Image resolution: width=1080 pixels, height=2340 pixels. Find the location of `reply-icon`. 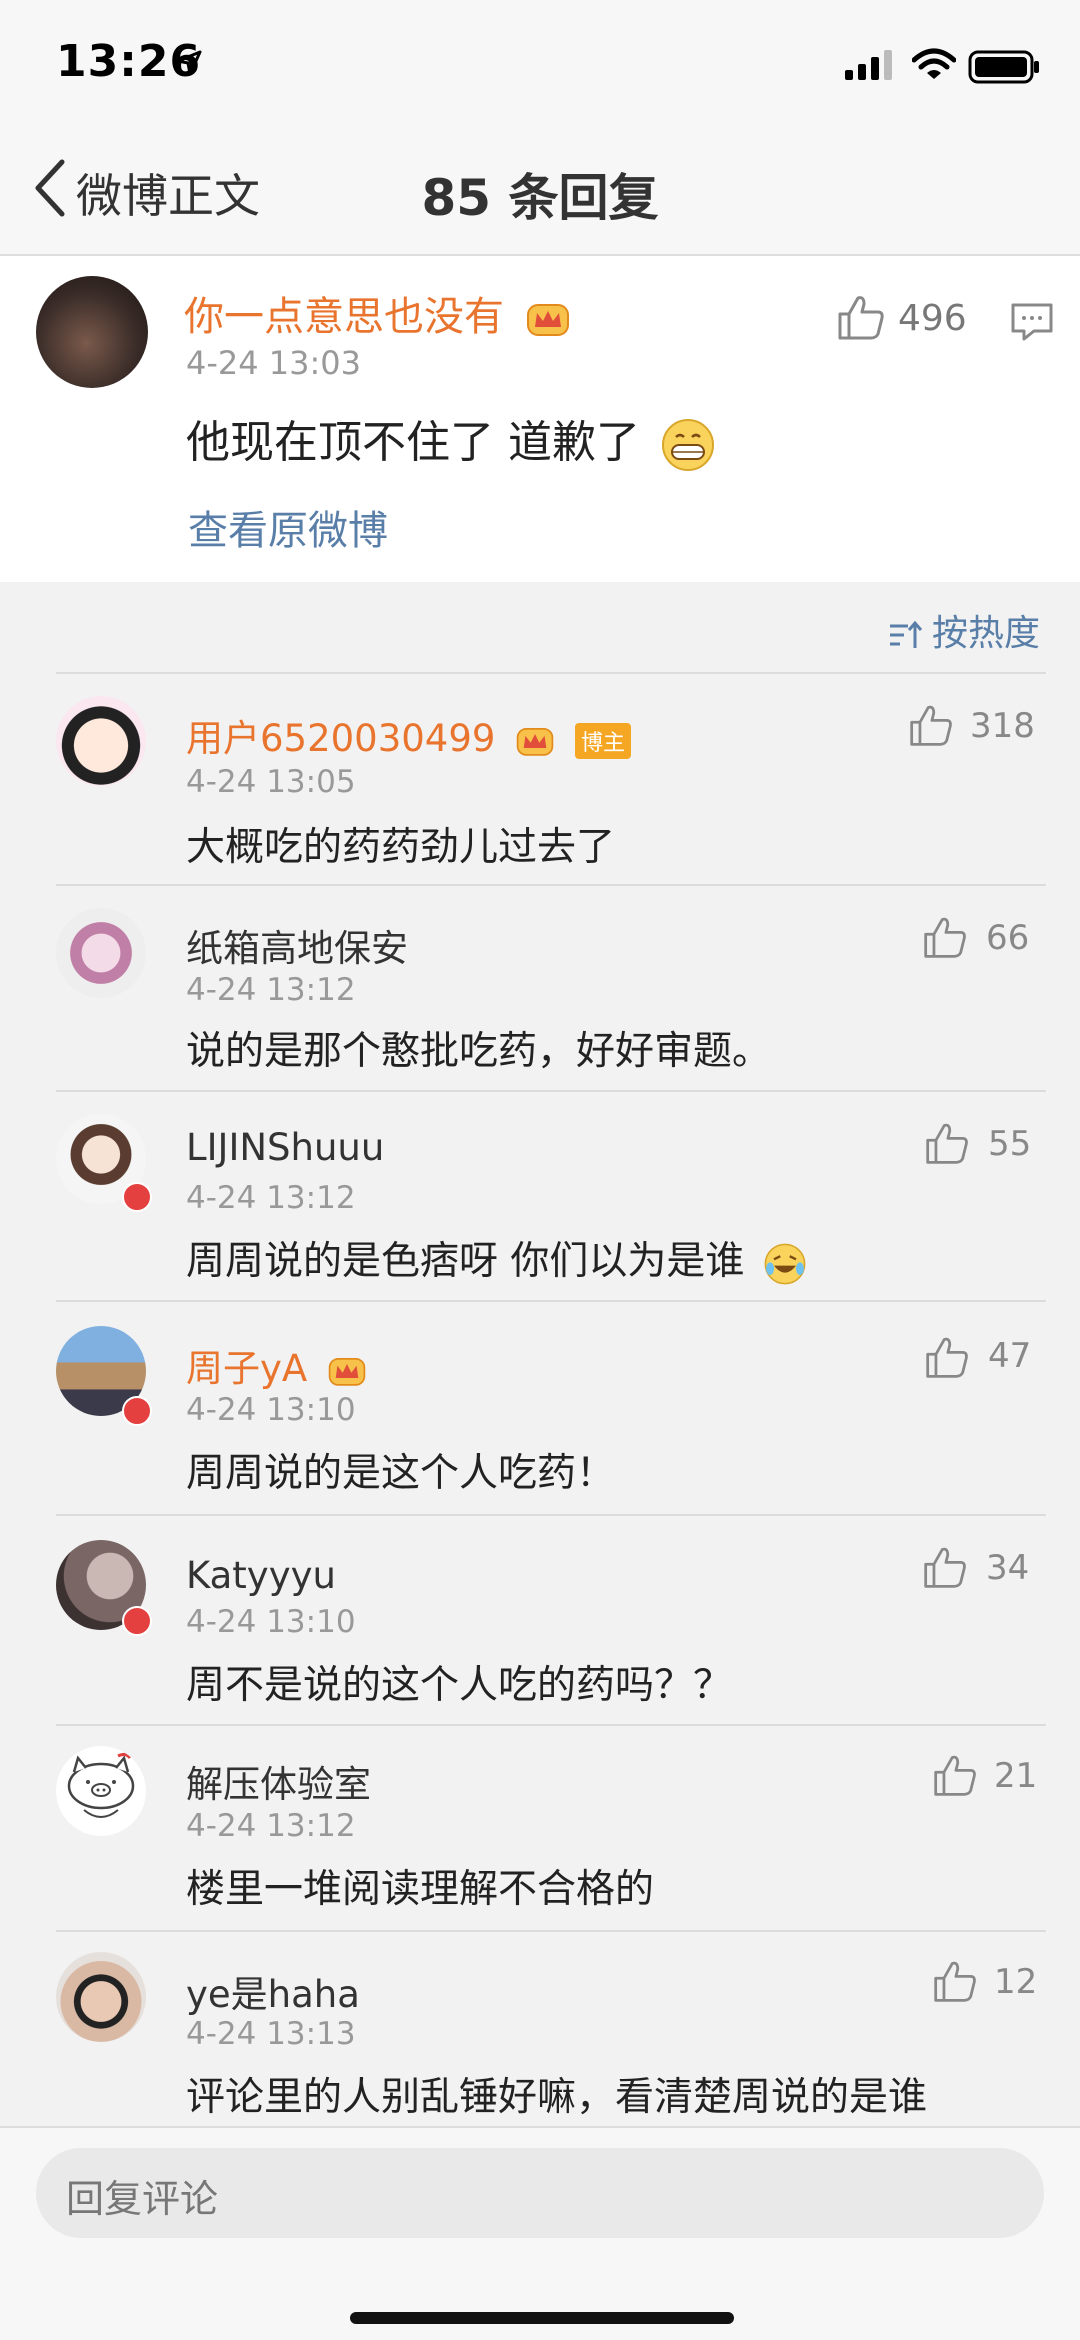

reply-icon is located at coordinates (1032, 322).